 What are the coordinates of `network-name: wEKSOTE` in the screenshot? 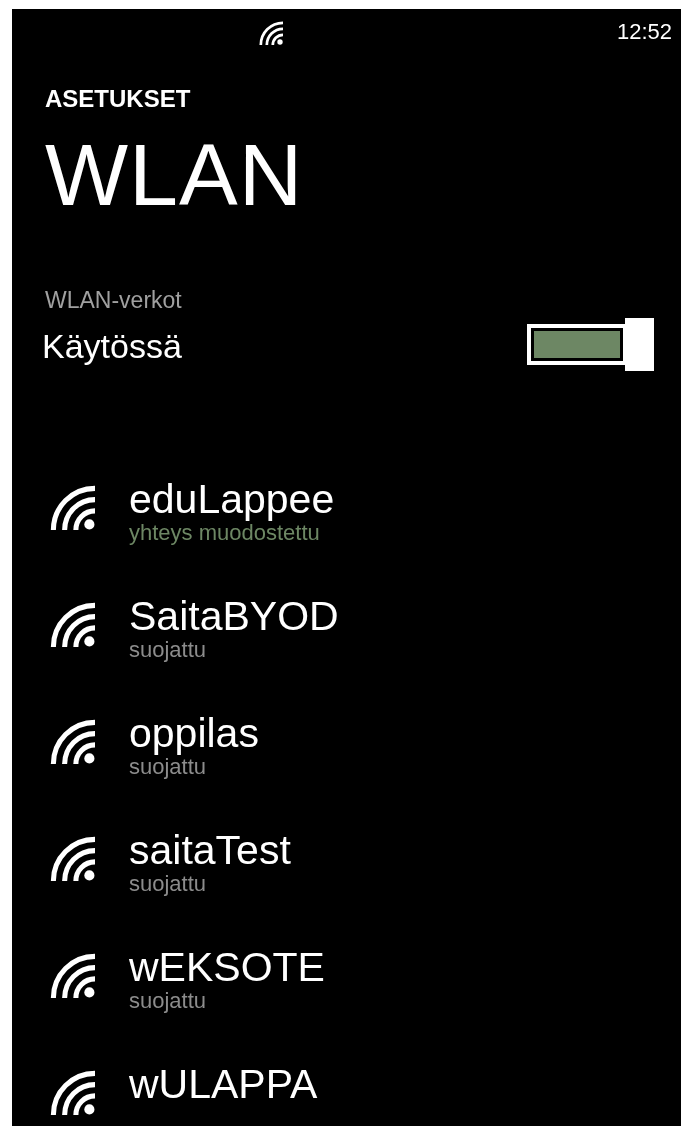 It's located at (227, 967).